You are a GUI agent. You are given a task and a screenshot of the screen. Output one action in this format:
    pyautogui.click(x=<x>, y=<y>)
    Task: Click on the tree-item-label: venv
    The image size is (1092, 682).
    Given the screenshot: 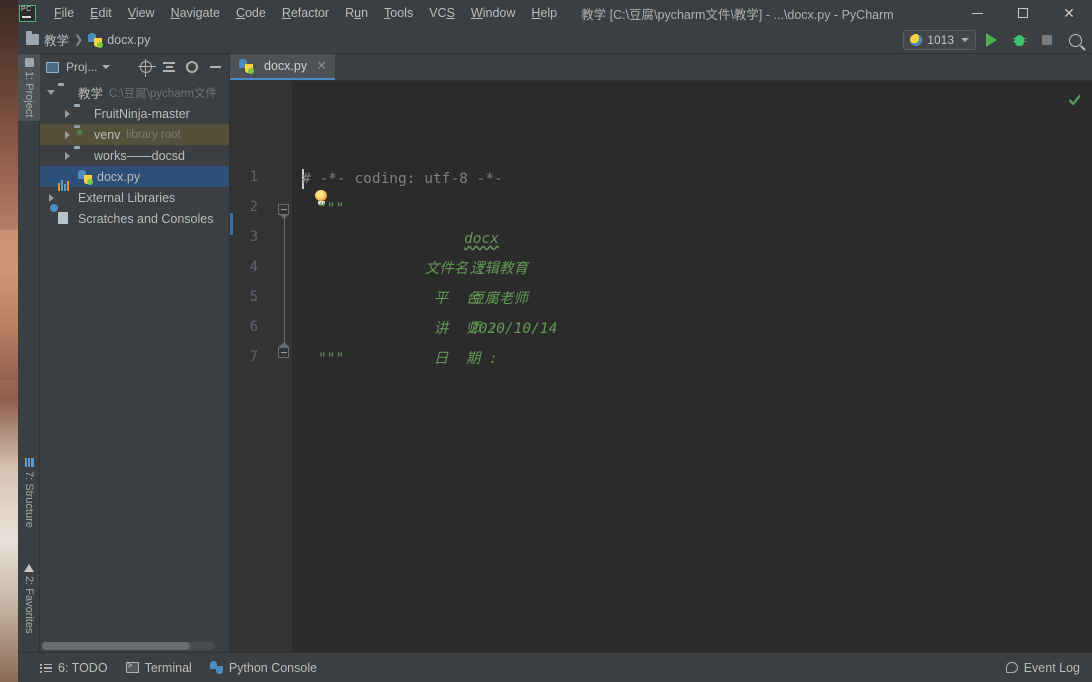 What is the action you would take?
    pyautogui.click(x=107, y=134)
    